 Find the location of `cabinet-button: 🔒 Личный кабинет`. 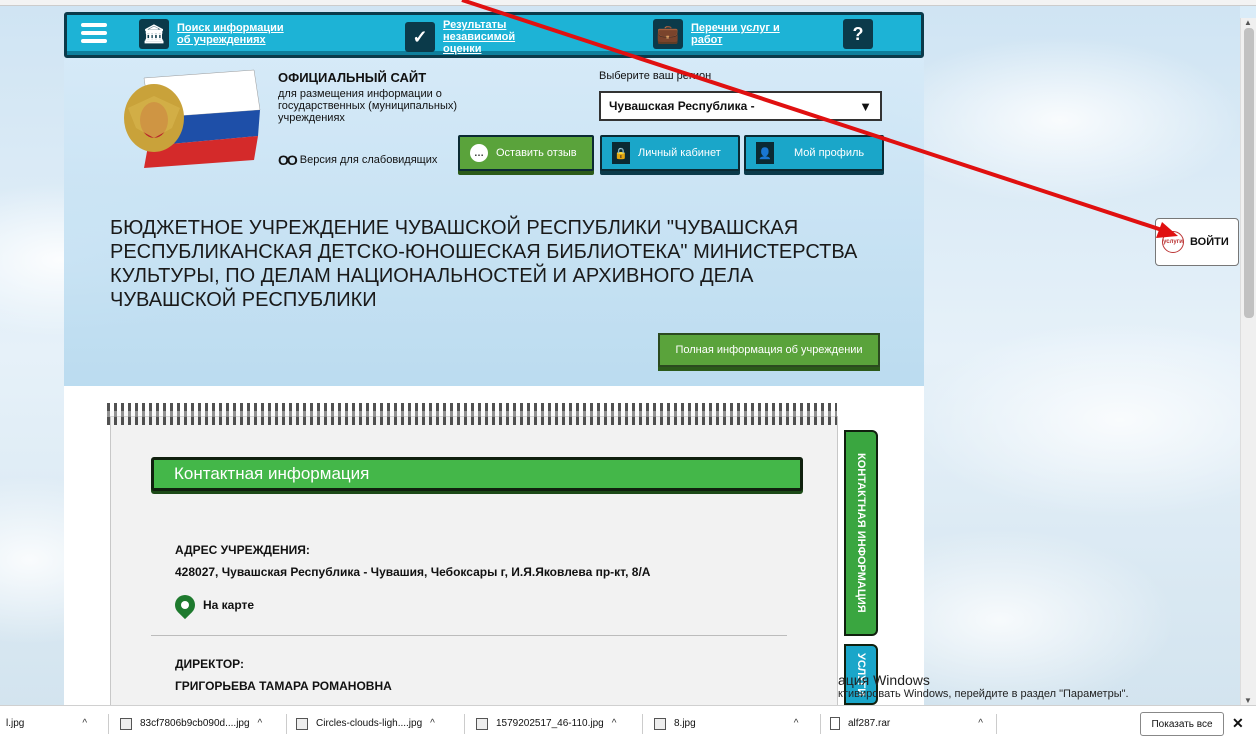

cabinet-button: 🔒 Личный кабинет is located at coordinates (670, 153).